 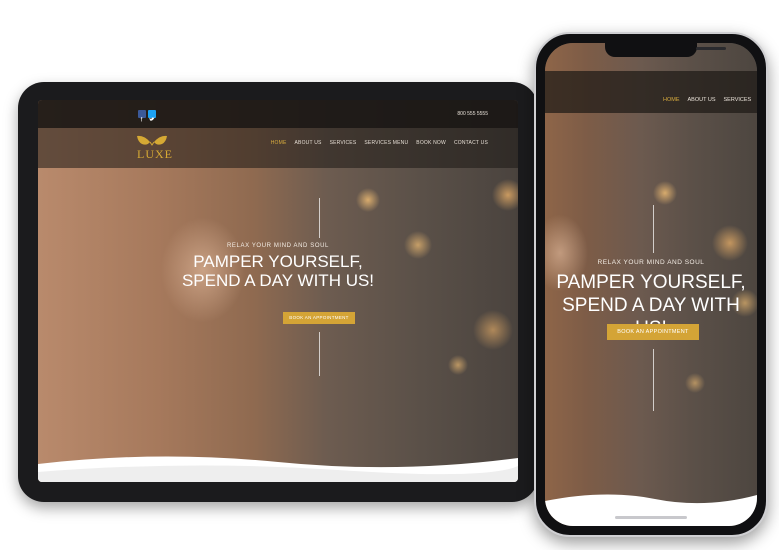 I want to click on nav-contact-us: CONTACT US, so click(x=471, y=143).